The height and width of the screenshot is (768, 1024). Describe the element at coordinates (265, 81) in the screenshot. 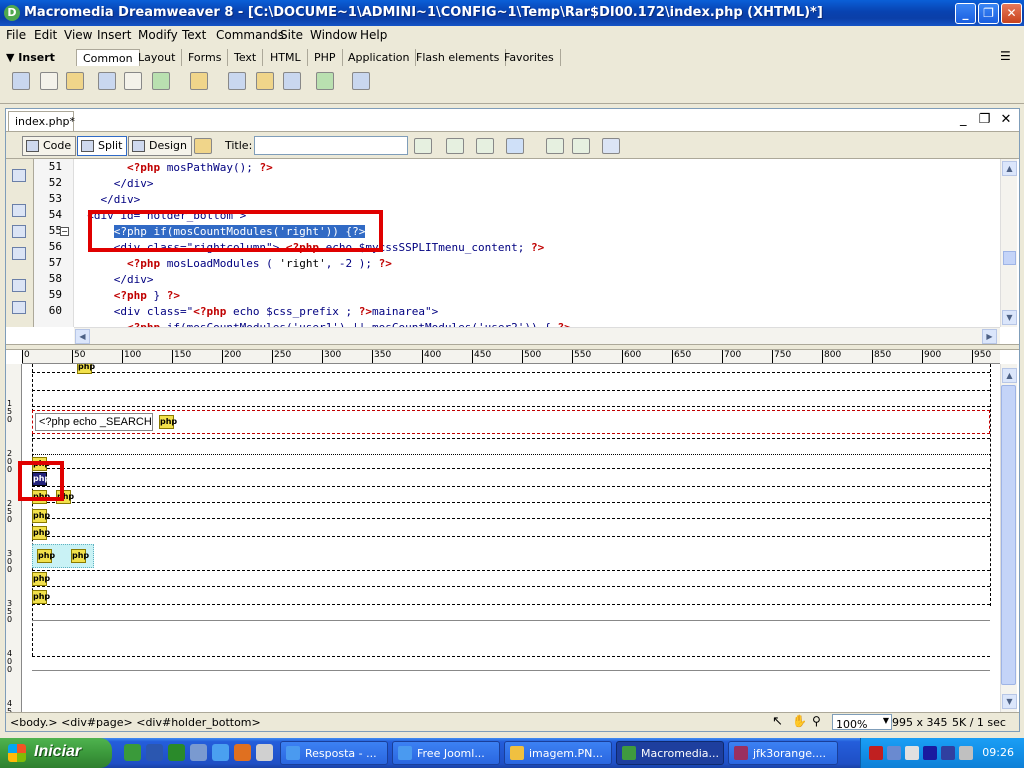

I see `server-side-include-icon` at that location.